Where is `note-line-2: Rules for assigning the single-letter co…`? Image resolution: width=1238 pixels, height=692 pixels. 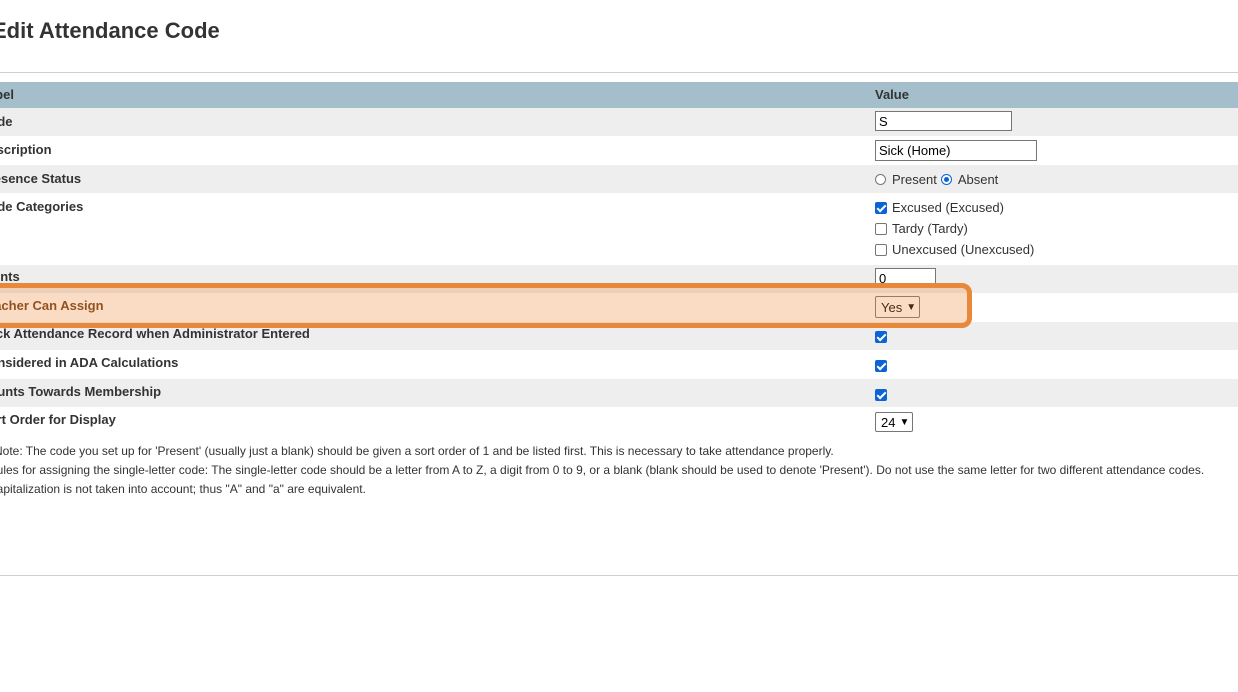
note-line-2: Rules for assigning the single-letter co… is located at coordinates (602, 470).